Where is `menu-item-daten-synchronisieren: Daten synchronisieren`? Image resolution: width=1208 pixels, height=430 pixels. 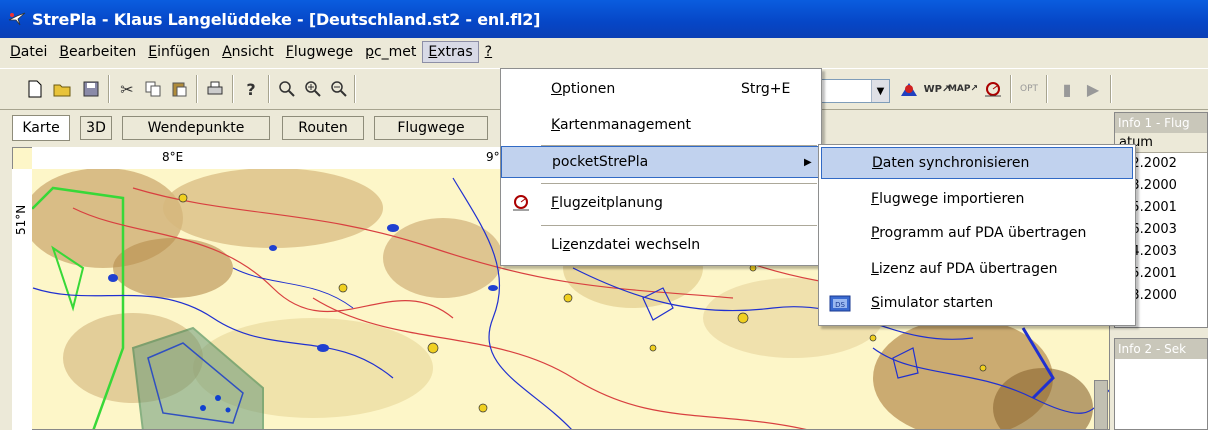 menu-item-daten-synchronisieren: Daten synchronisieren is located at coordinates (977, 163).